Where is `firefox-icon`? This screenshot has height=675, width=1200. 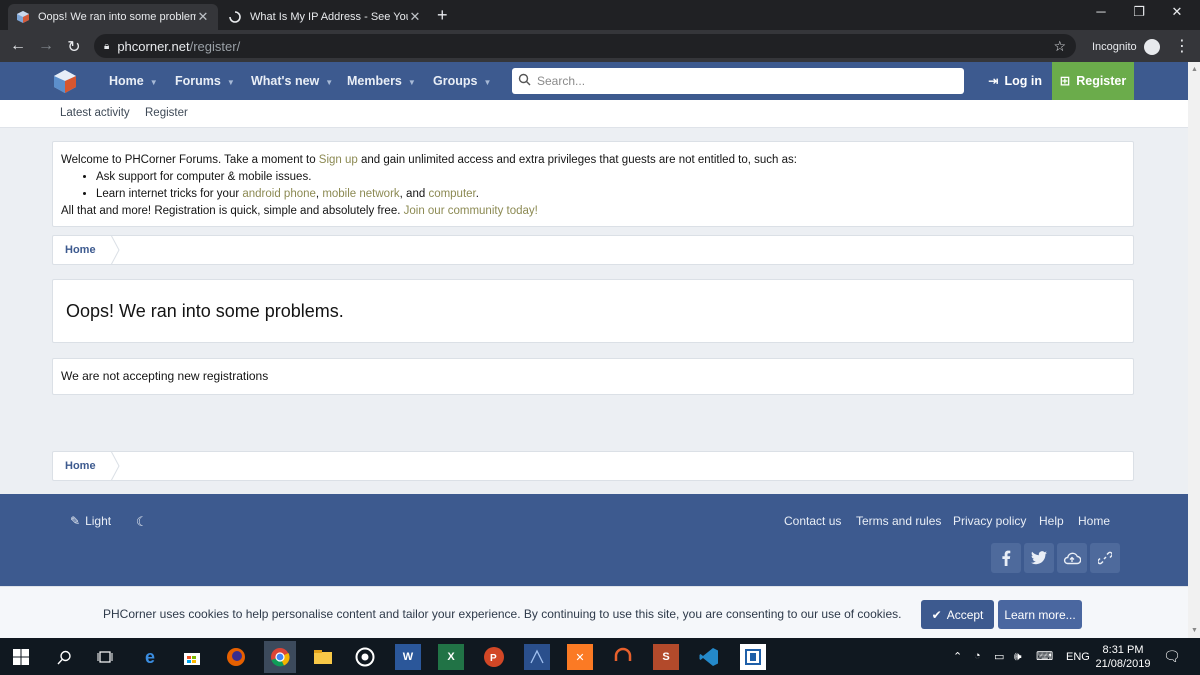
firefox-icon is located at coordinates (236, 657).